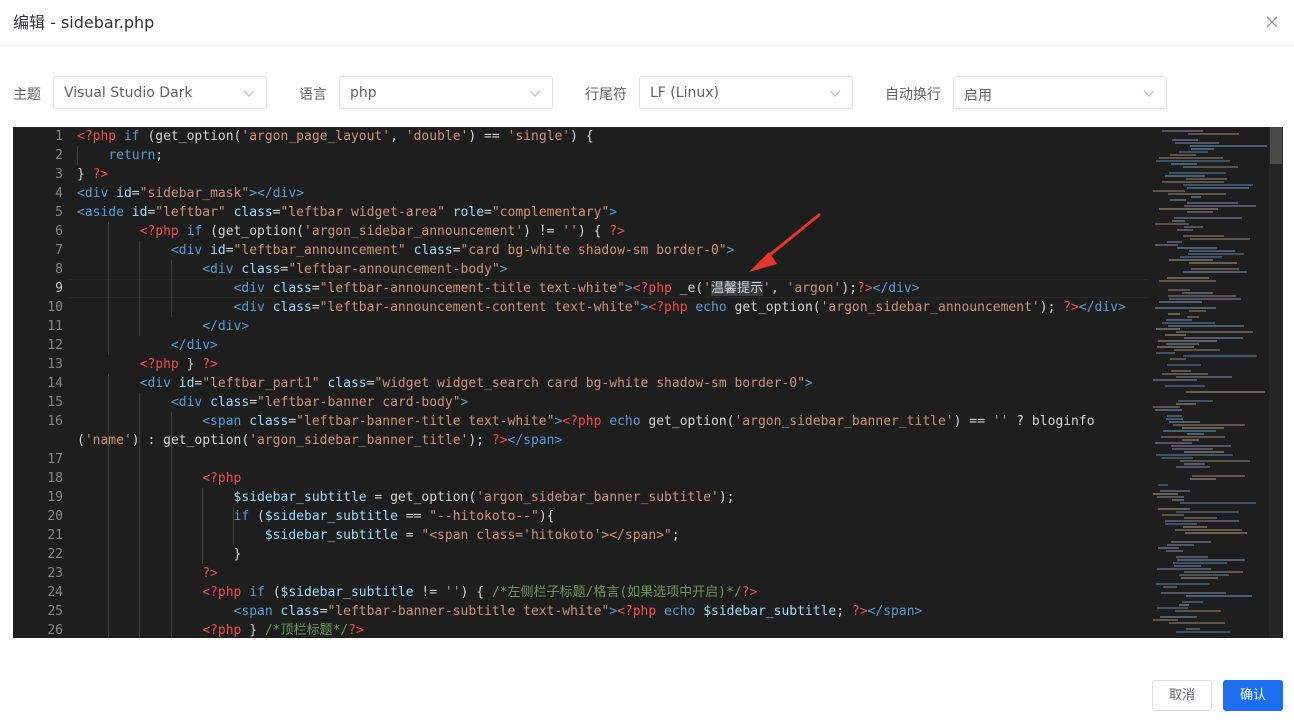 This screenshot has width=1294, height=720. Describe the element at coordinates (1276, 145) in the screenshot. I see `scrollbar-thumb` at that location.